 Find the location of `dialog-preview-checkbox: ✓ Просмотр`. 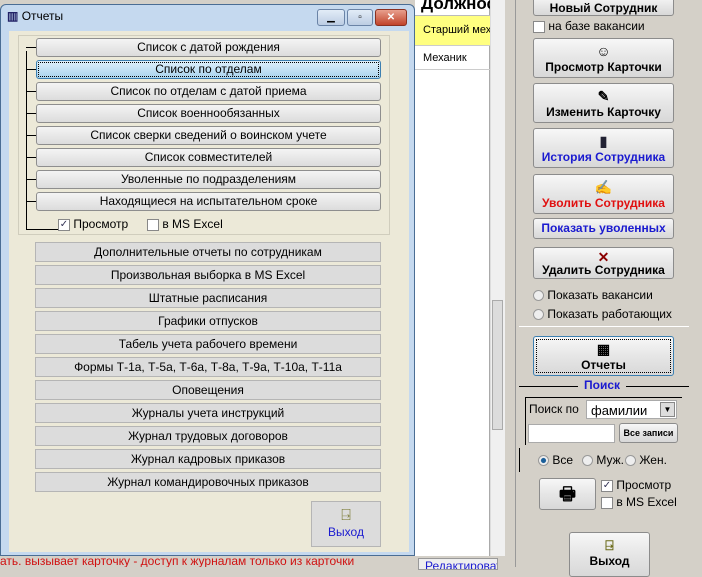

dialog-preview-checkbox: ✓ Просмотр is located at coordinates (93, 224).